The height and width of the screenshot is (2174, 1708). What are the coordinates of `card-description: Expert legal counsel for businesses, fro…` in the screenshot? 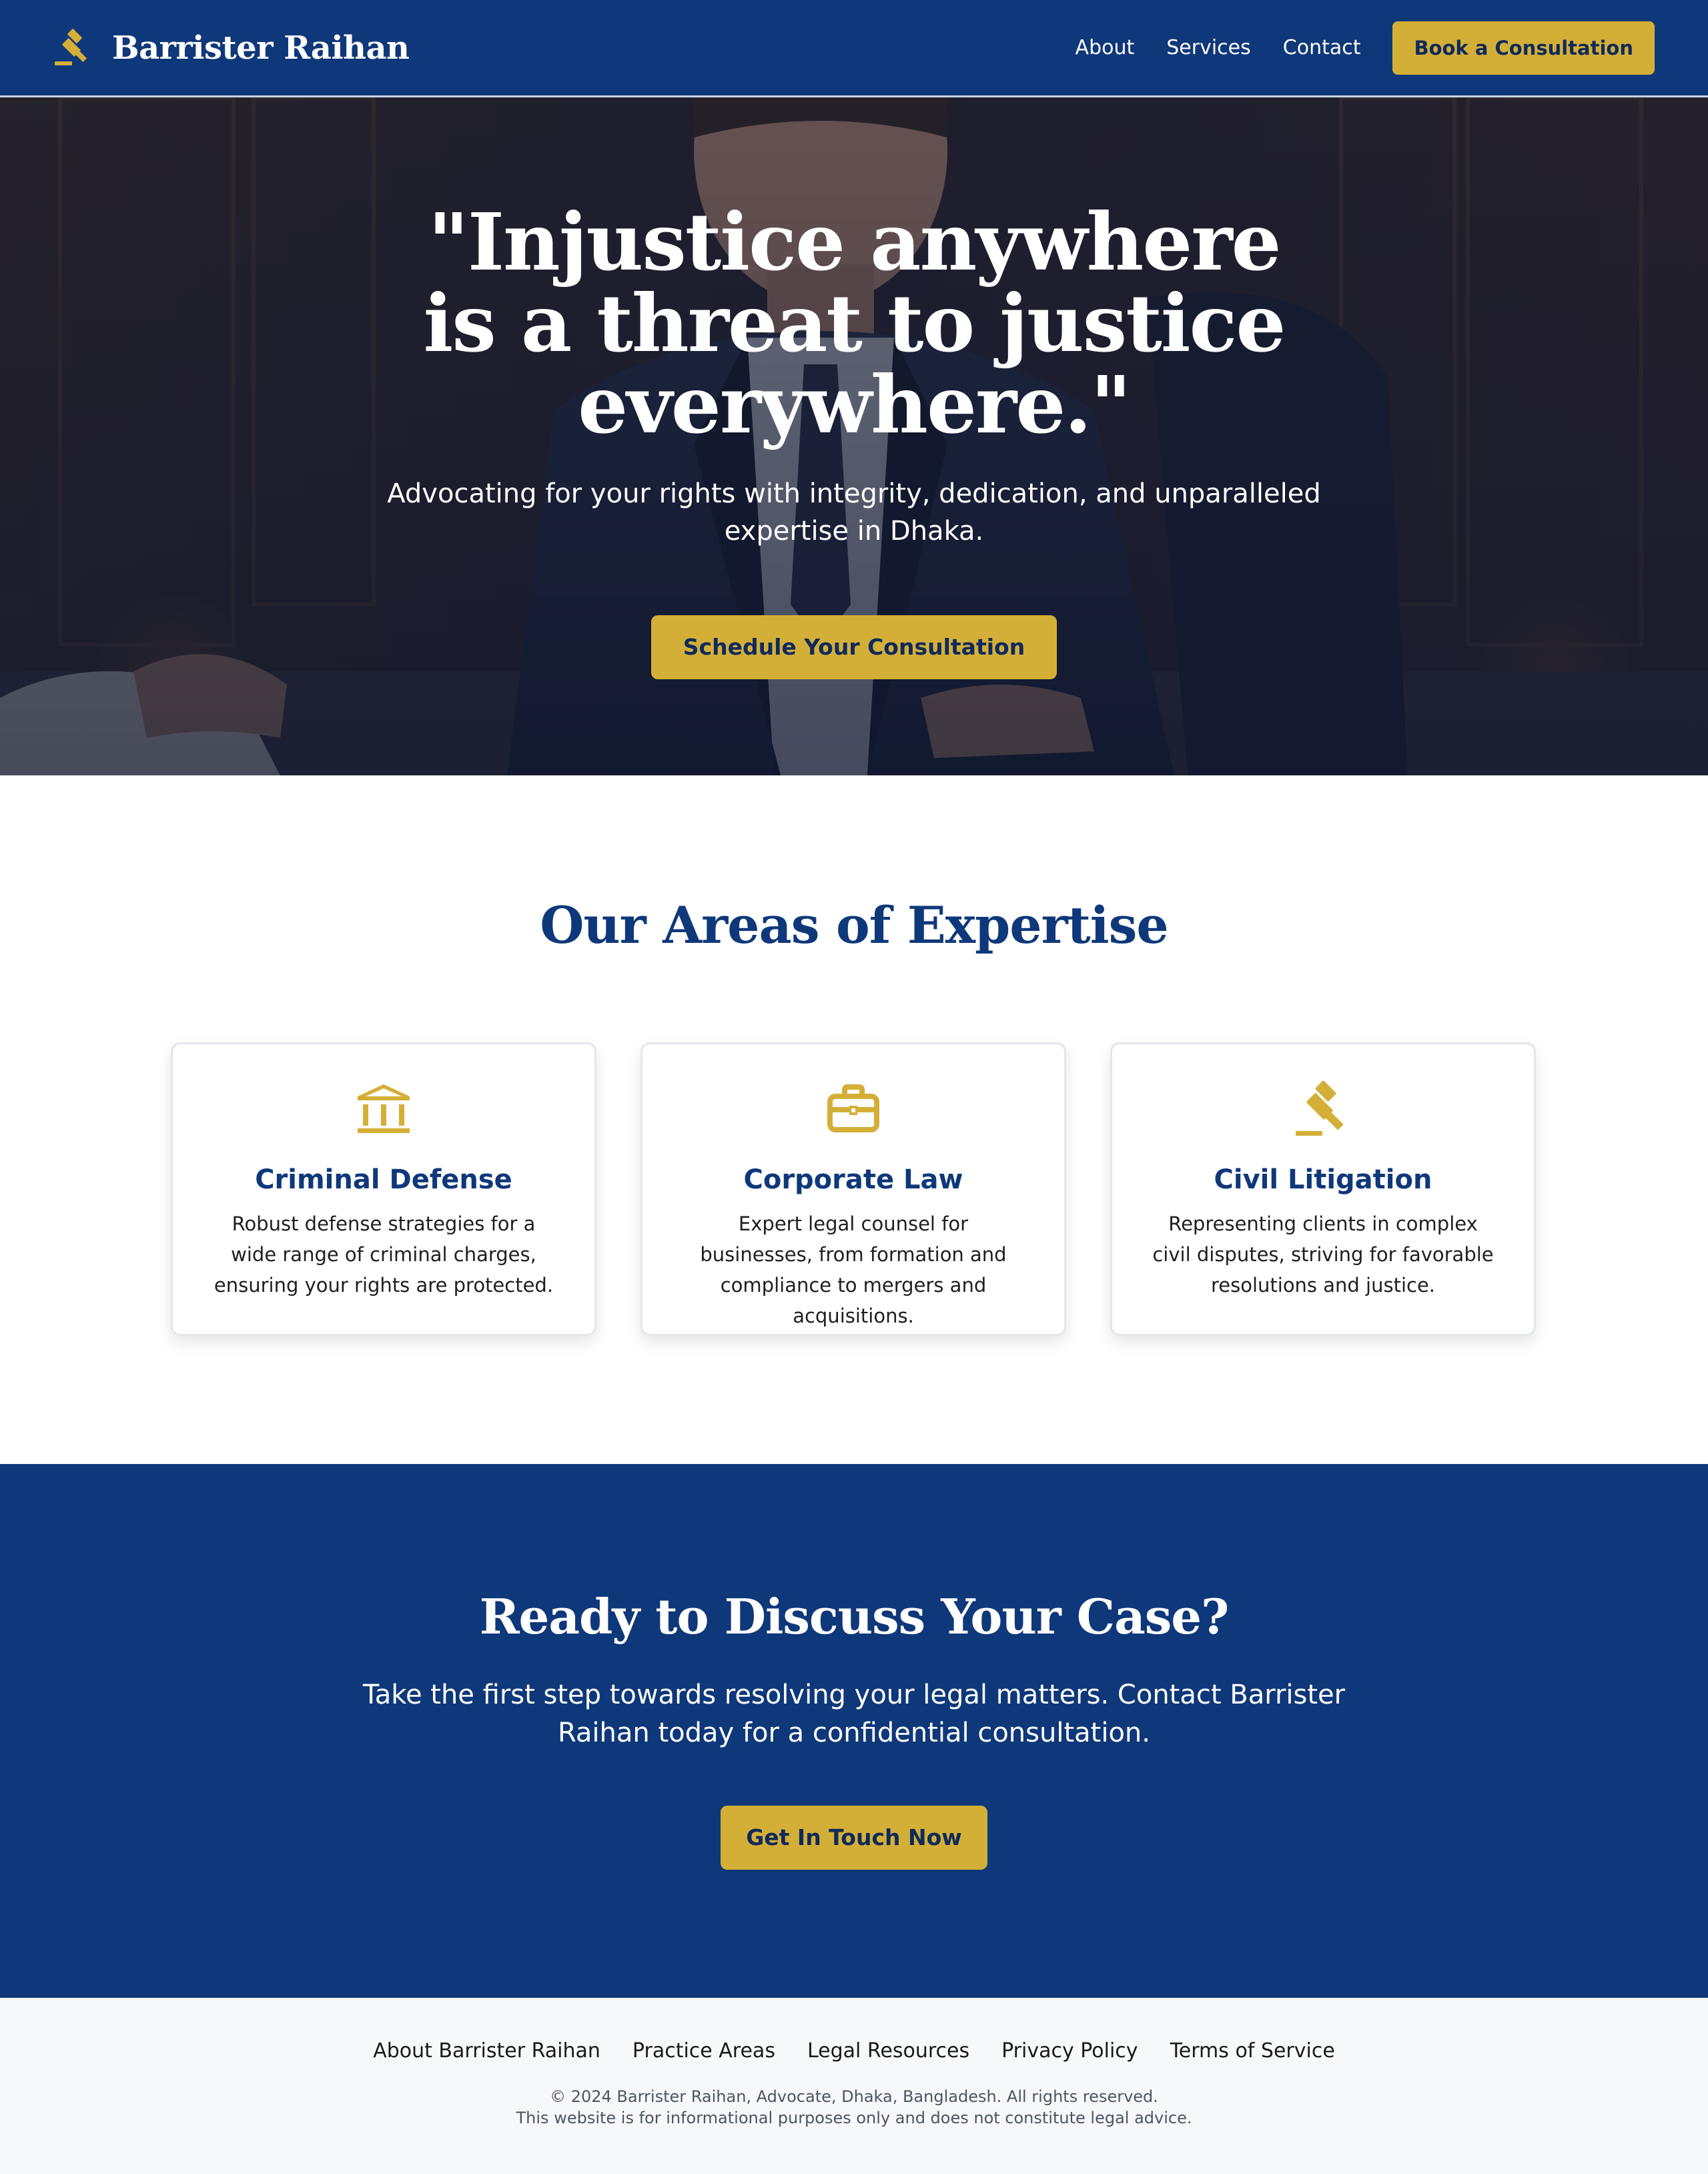 It's located at (854, 1269).